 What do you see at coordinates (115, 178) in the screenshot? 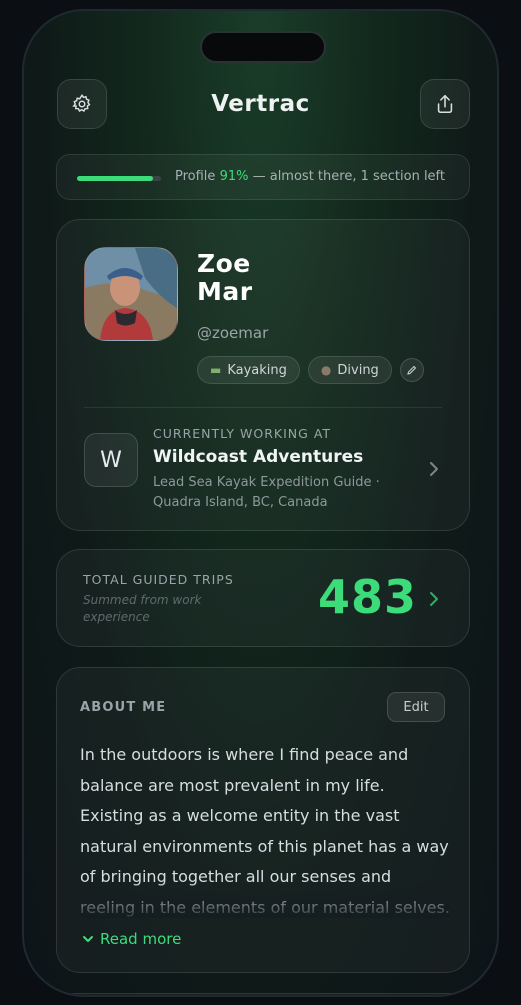
I see `progress-fill` at bounding box center [115, 178].